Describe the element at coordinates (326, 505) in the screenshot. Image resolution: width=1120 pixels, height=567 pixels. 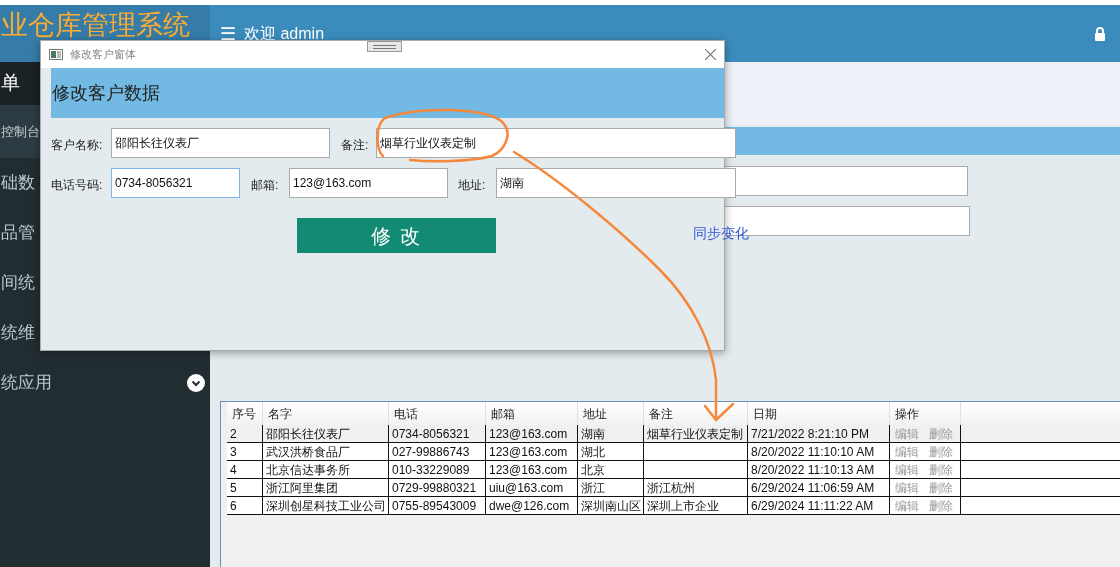
I see `table-cell: 深圳创星科技工业公司` at that location.